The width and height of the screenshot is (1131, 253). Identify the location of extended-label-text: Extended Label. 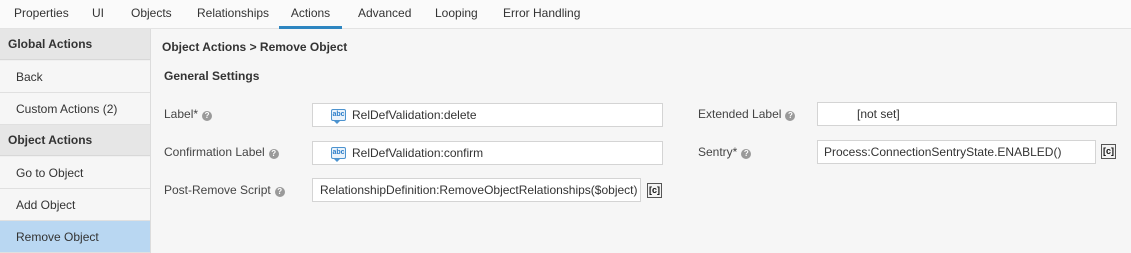
(740, 114).